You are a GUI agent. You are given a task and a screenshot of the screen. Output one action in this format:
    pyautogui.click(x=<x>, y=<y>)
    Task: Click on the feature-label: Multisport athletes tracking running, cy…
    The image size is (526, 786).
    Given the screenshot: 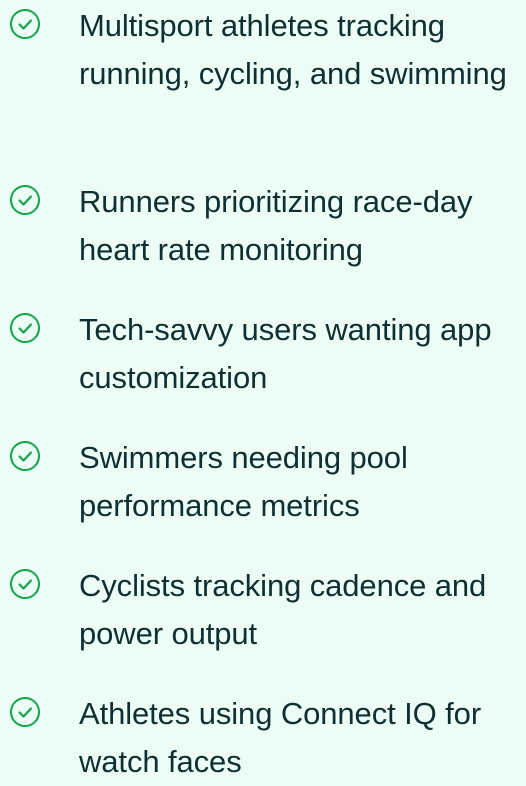 What is the action you would take?
    pyautogui.click(x=293, y=49)
    